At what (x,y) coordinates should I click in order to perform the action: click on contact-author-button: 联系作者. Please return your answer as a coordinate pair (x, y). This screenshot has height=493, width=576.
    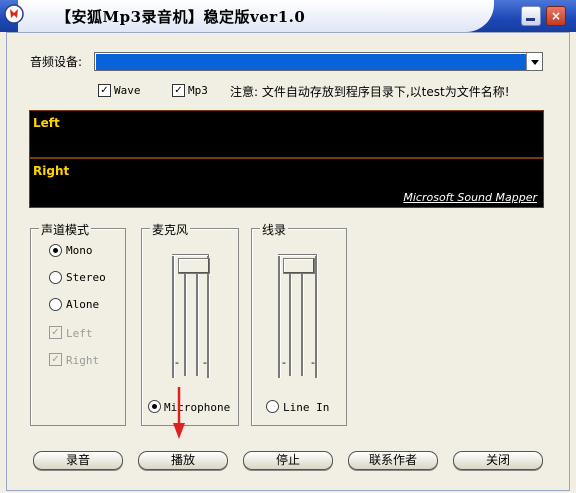
    Looking at the image, I should click on (393, 460).